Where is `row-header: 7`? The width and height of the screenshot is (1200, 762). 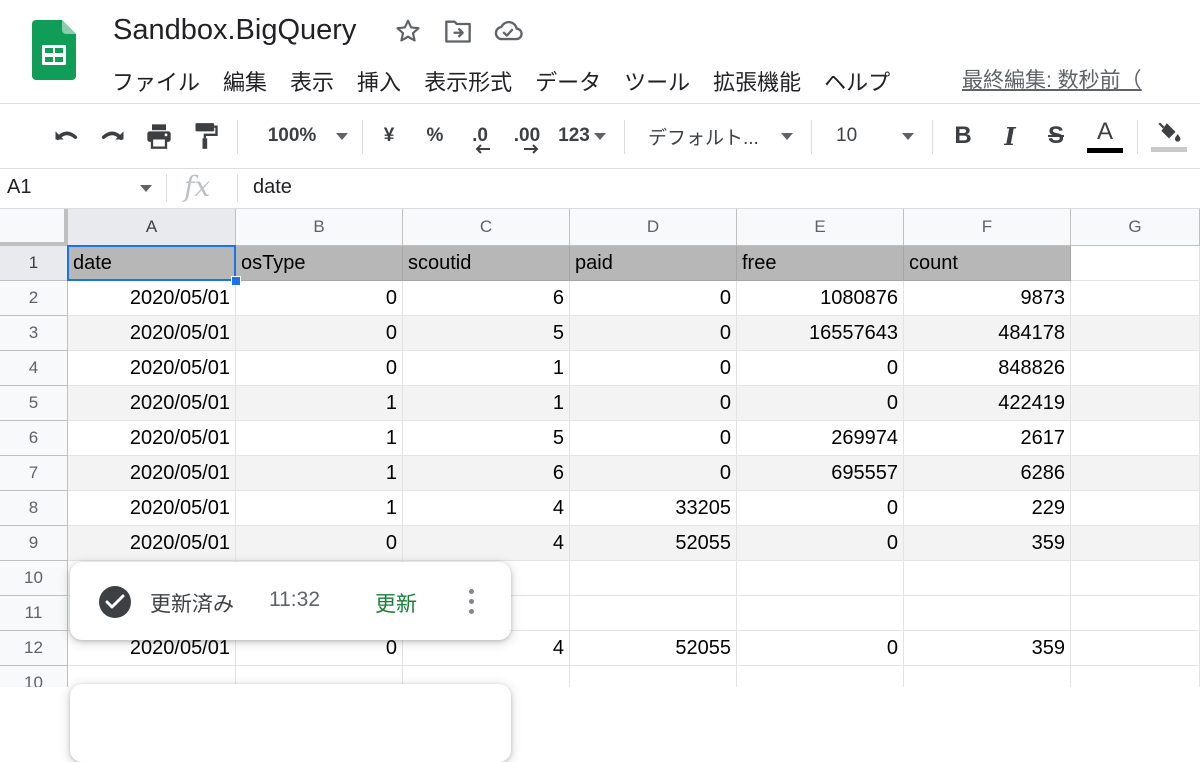
row-header: 7 is located at coordinates (34, 473).